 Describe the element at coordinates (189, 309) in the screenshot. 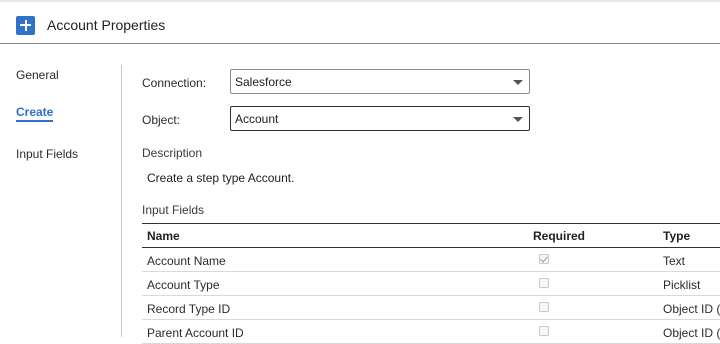

I see `field-name: Record Type ID` at that location.